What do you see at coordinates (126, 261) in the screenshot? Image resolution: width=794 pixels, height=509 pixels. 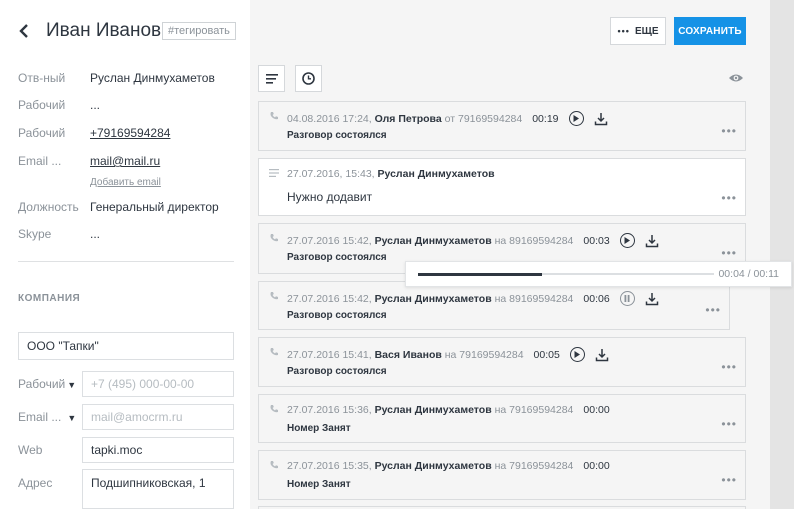 I see `divider` at bounding box center [126, 261].